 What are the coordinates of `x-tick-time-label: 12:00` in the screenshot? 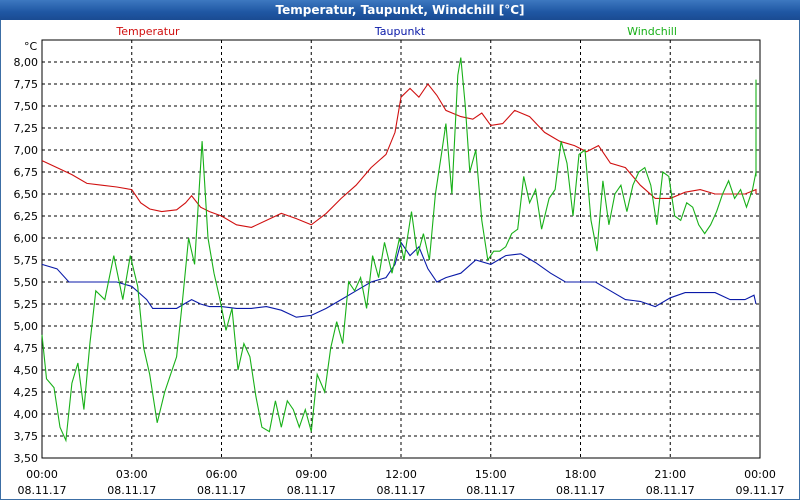 It's located at (401, 474).